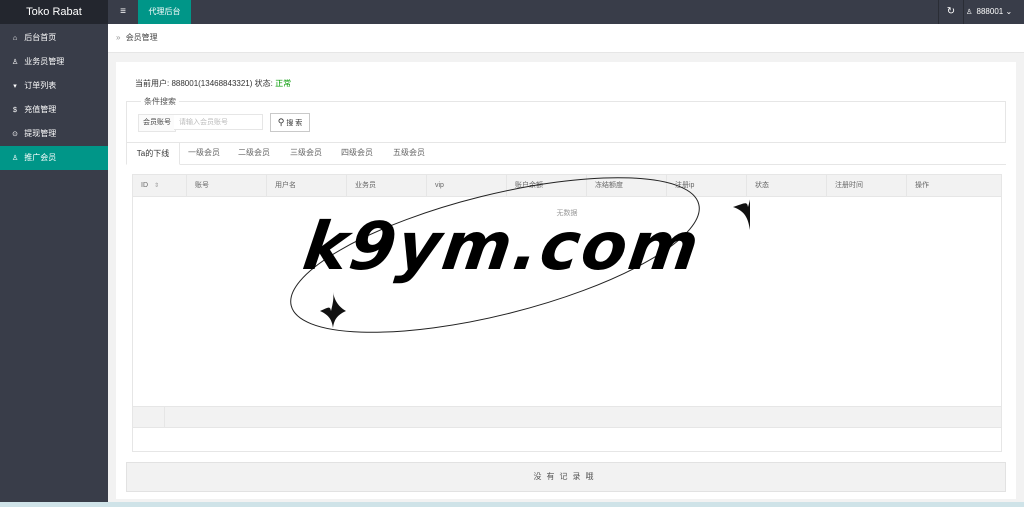  What do you see at coordinates (54, 12) in the screenshot?
I see `app-logo: Toko Rabat` at bounding box center [54, 12].